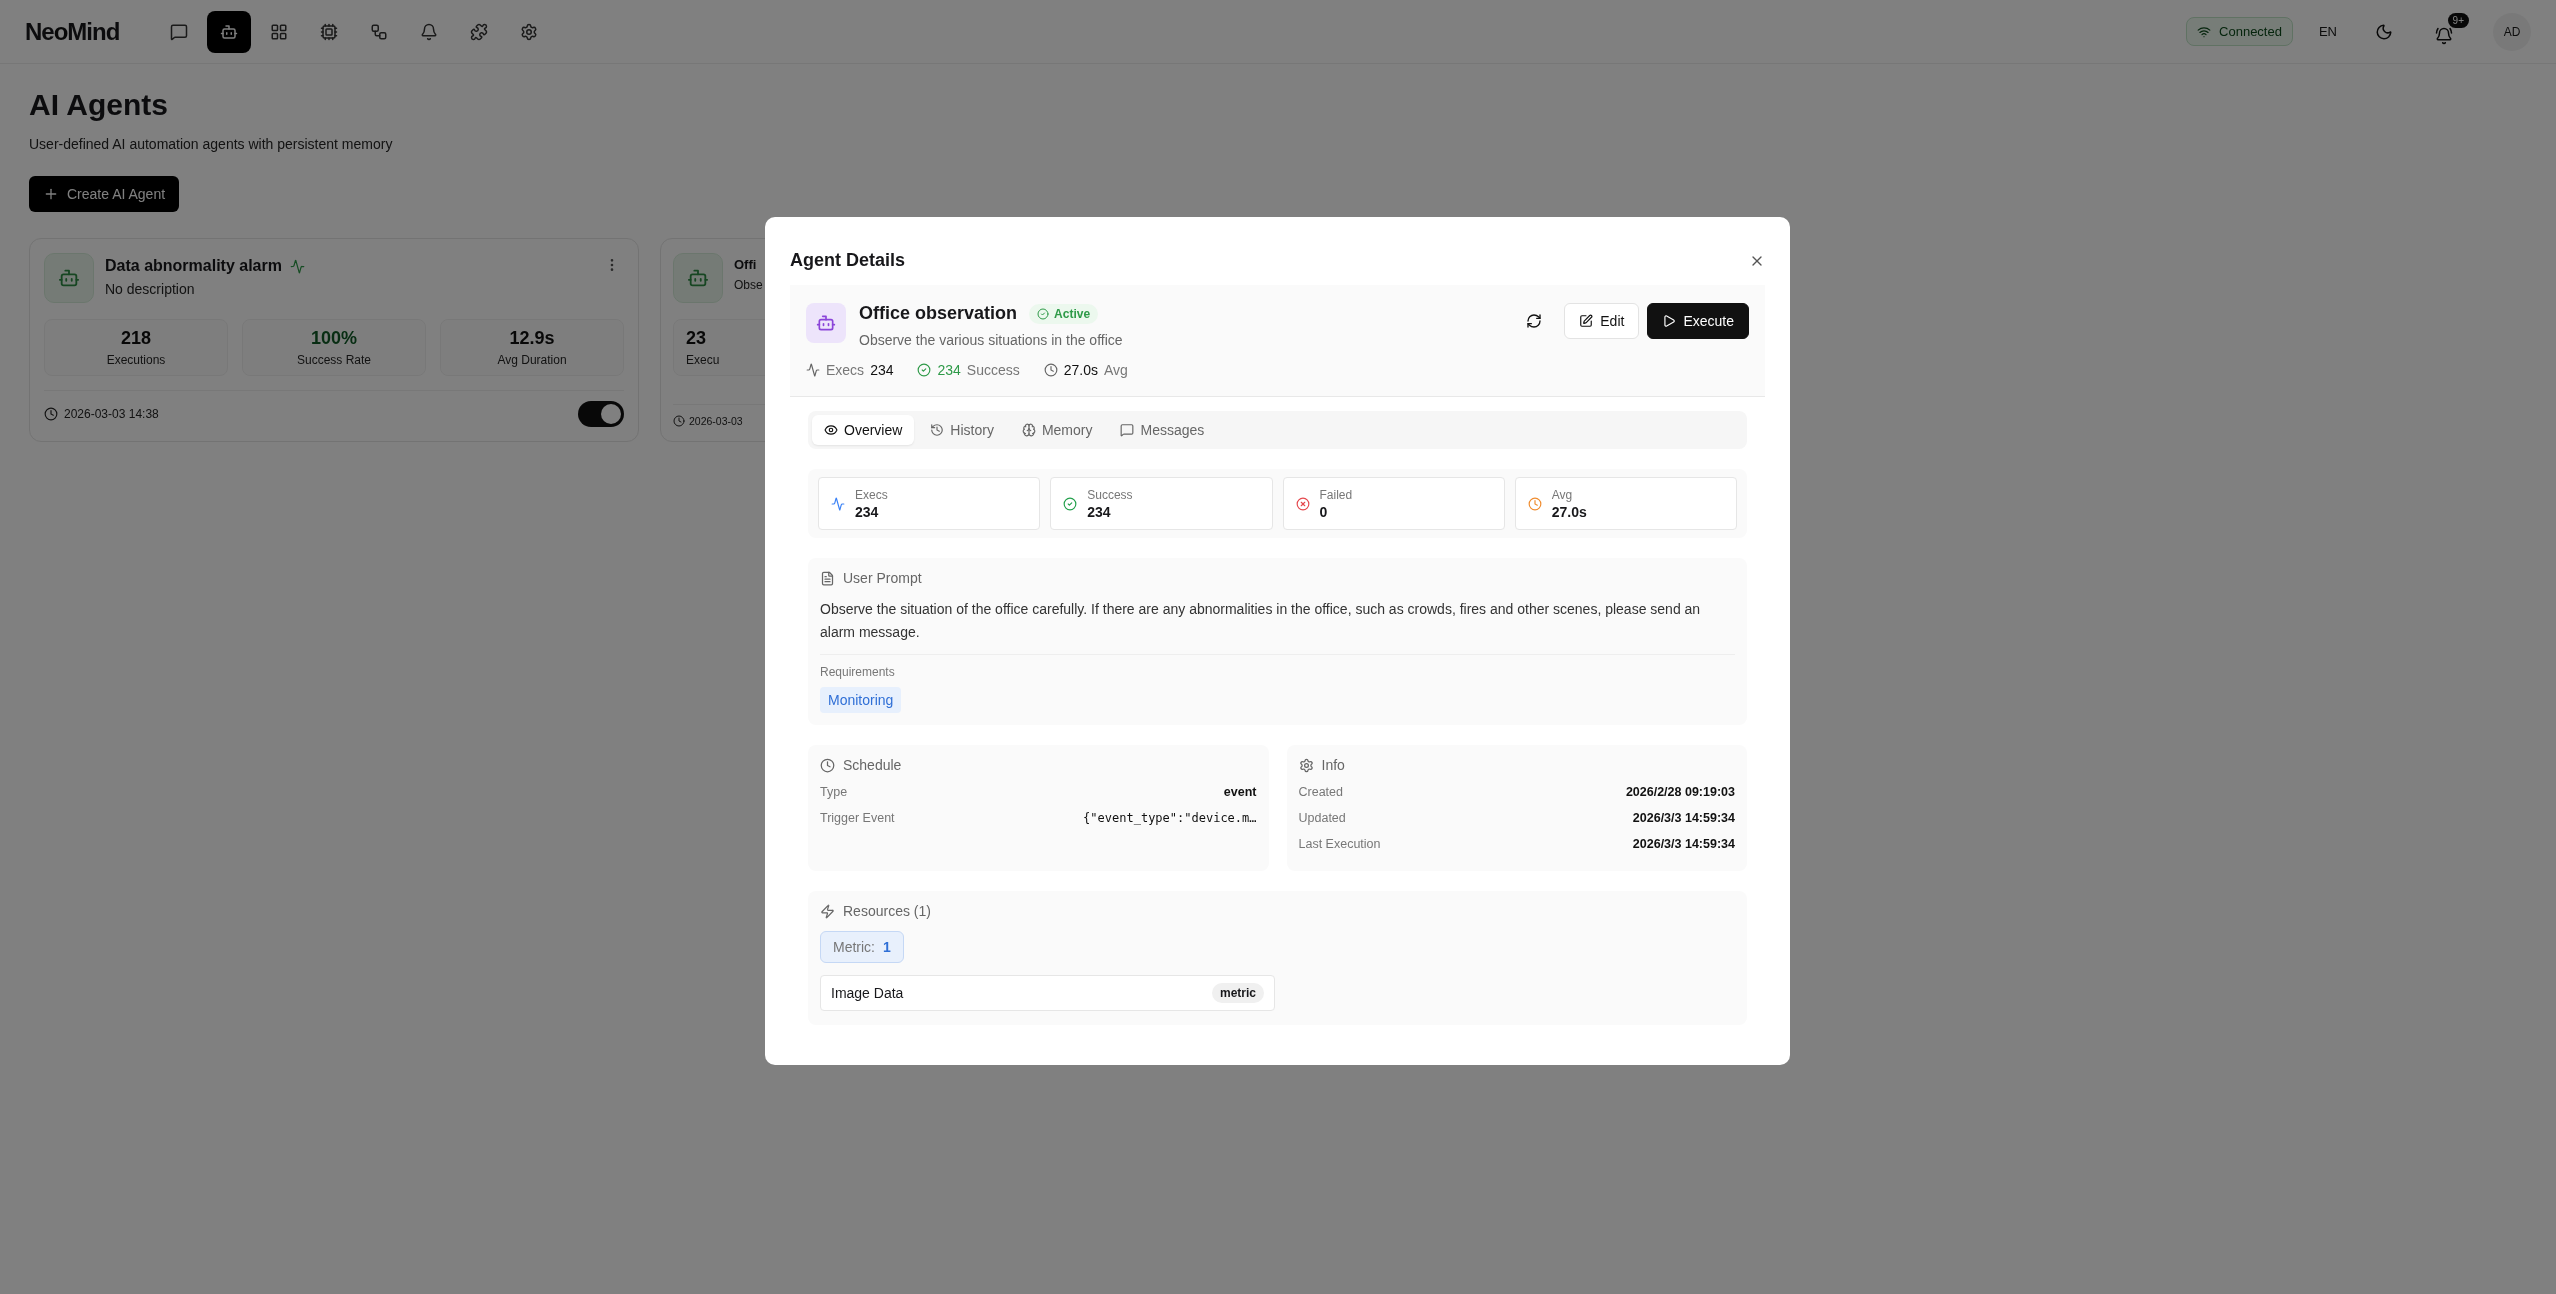 The image size is (2556, 1294). What do you see at coordinates (703, 360) in the screenshot?
I see `stat-label: Execu` at bounding box center [703, 360].